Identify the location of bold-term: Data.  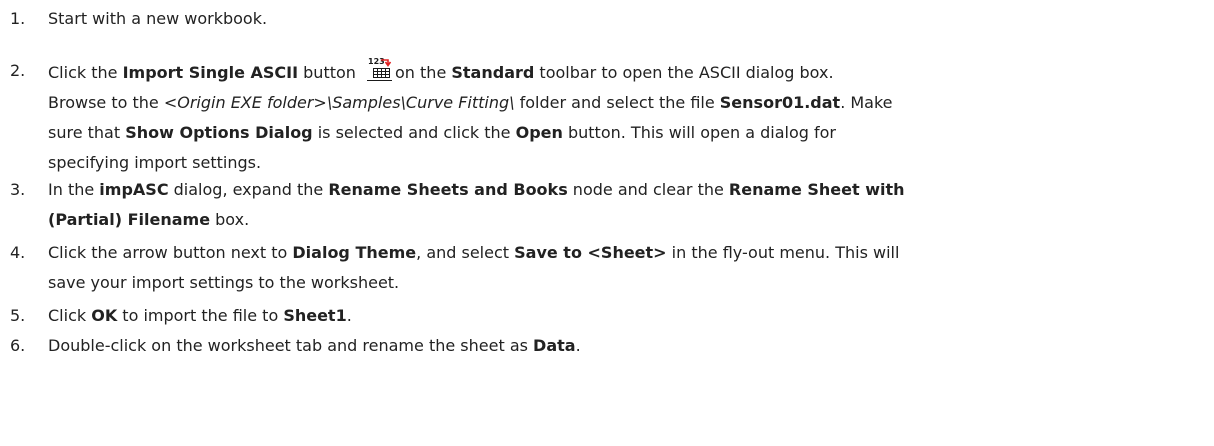
(554, 345).